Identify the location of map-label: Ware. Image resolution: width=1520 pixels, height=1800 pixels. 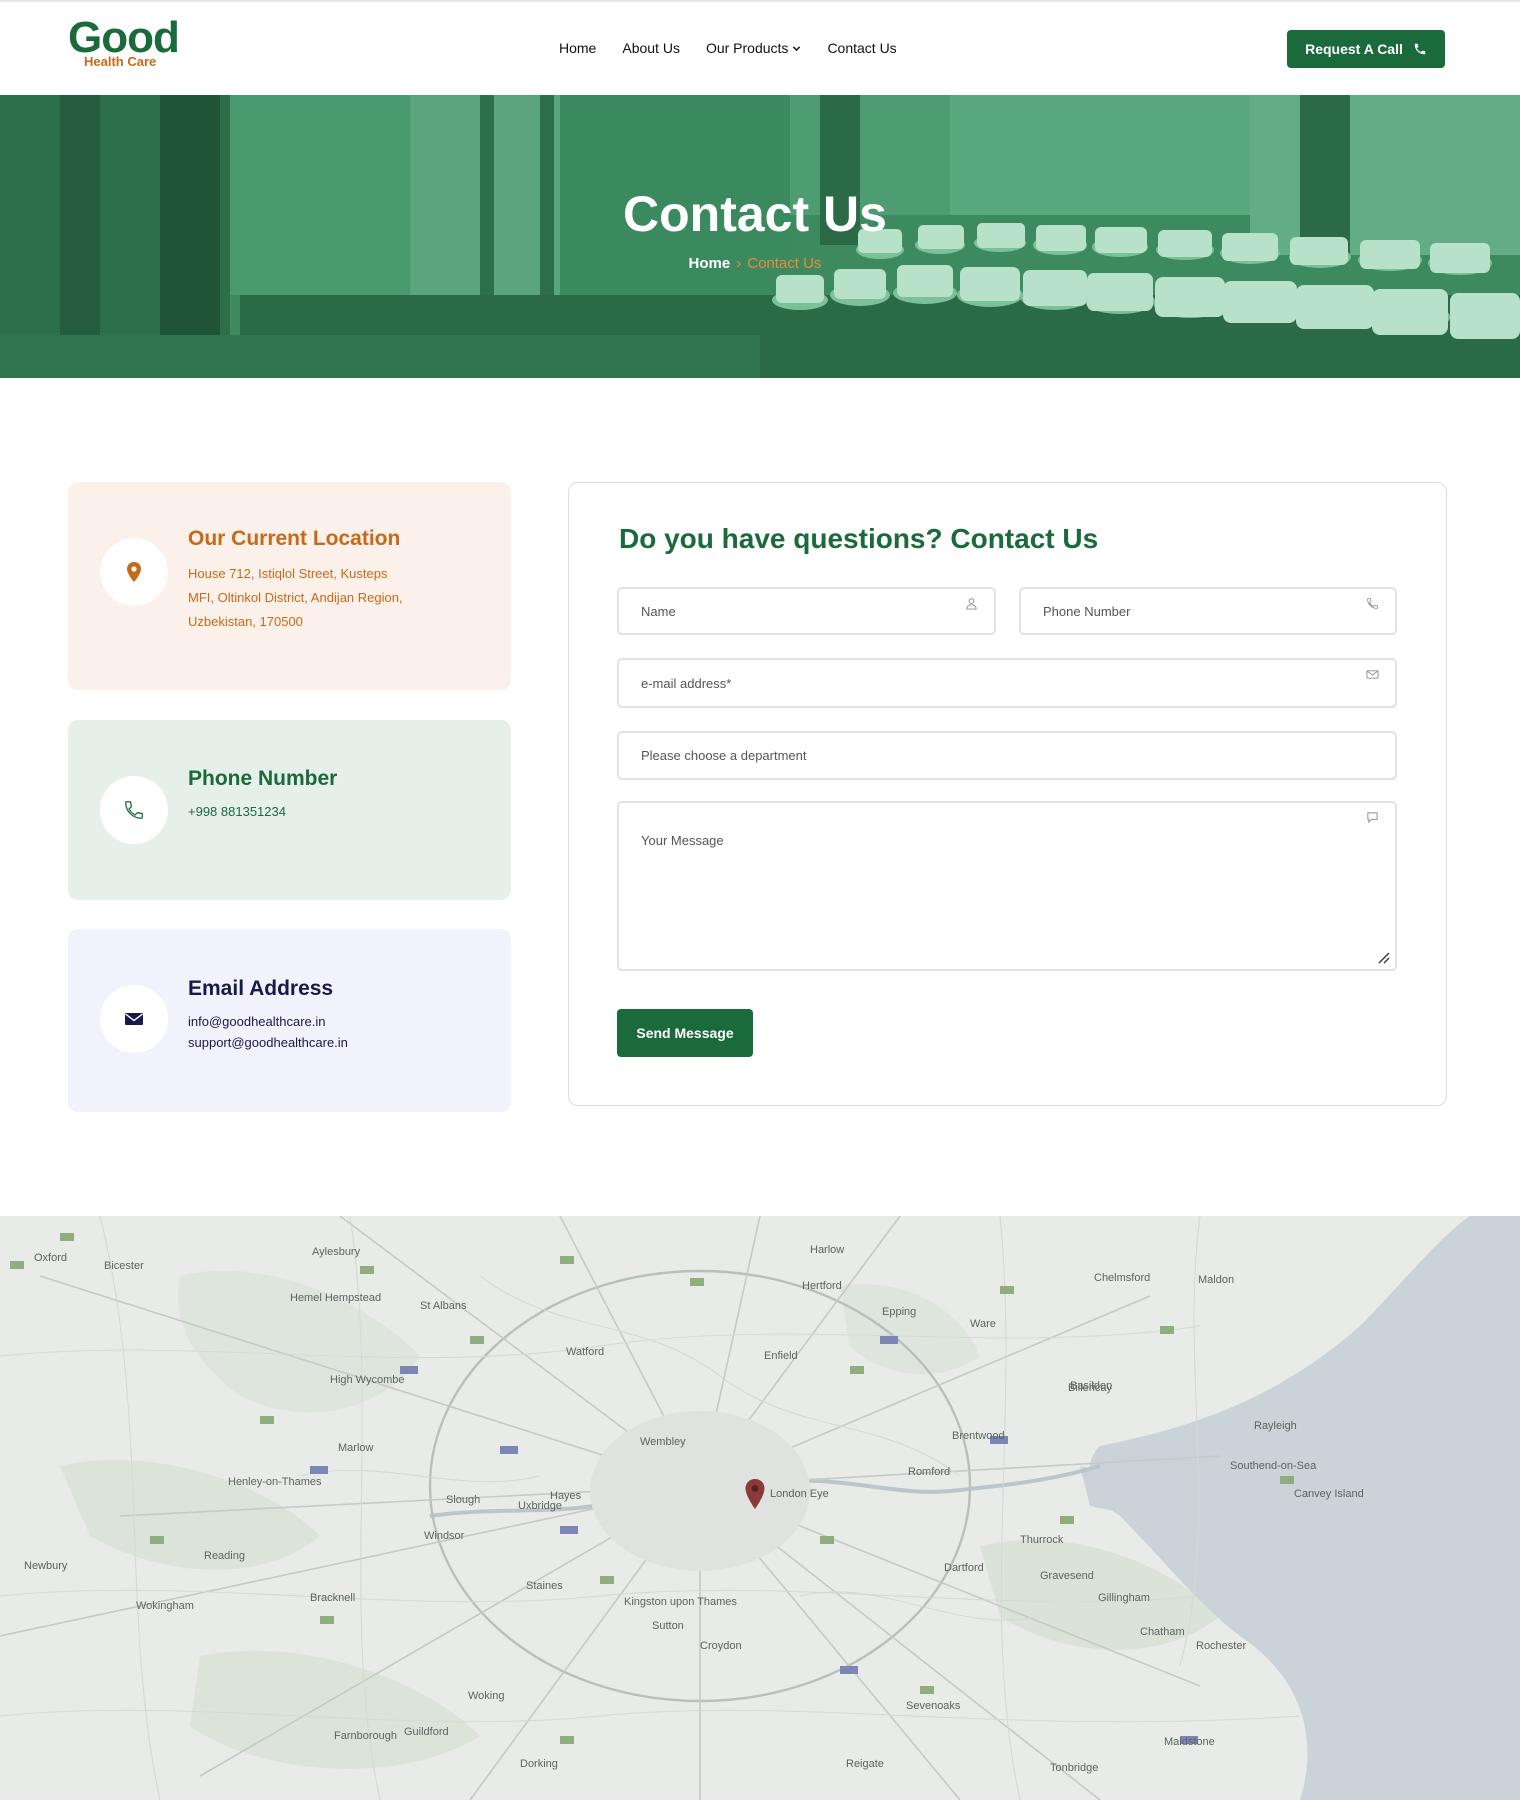
(983, 1324).